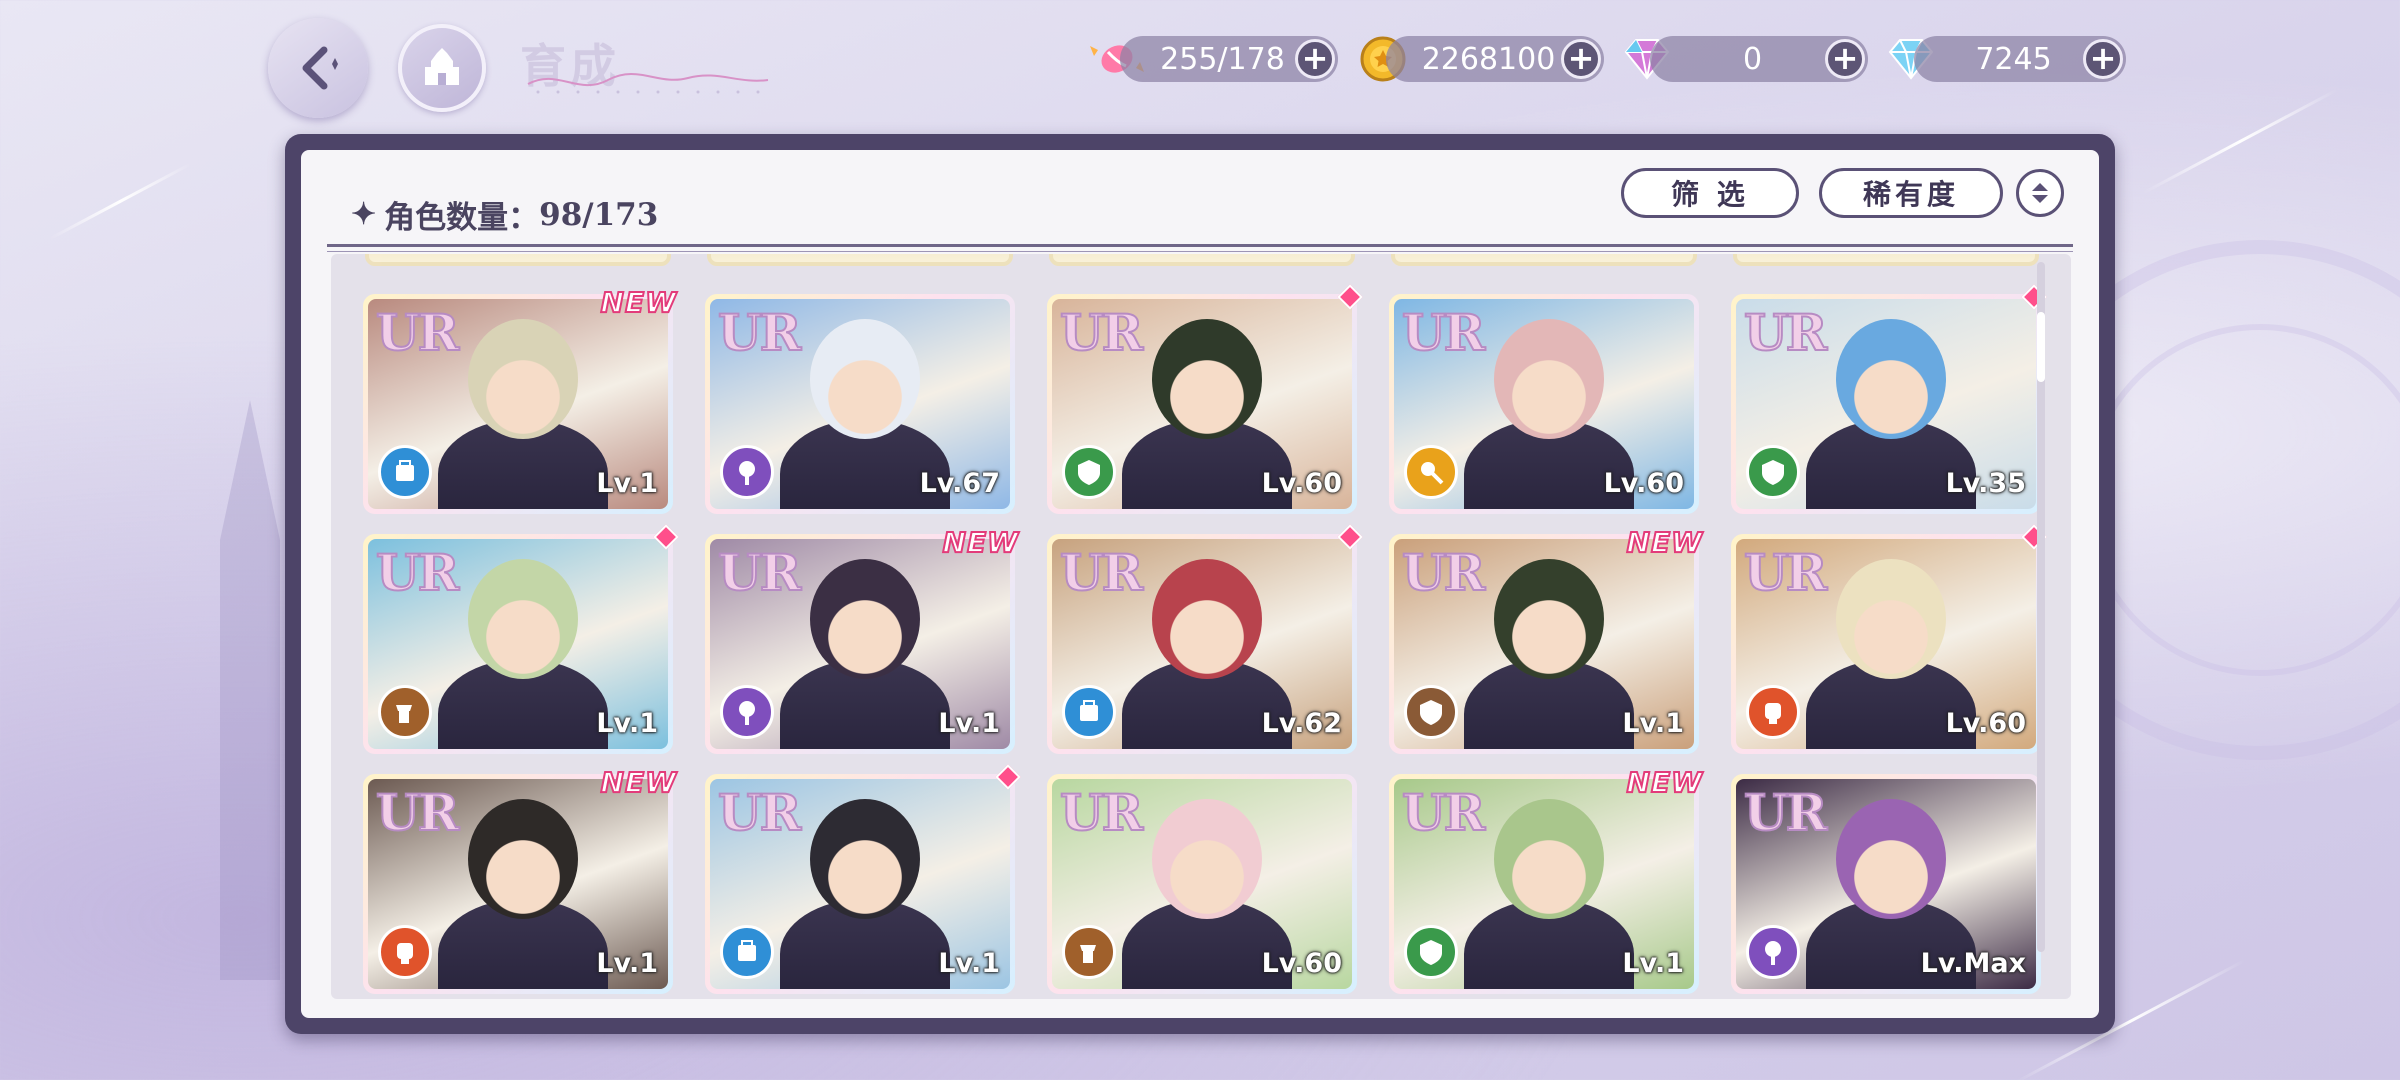 The width and height of the screenshot is (2400, 1080). I want to click on character-count-label: 角色数量：, so click(462, 218).